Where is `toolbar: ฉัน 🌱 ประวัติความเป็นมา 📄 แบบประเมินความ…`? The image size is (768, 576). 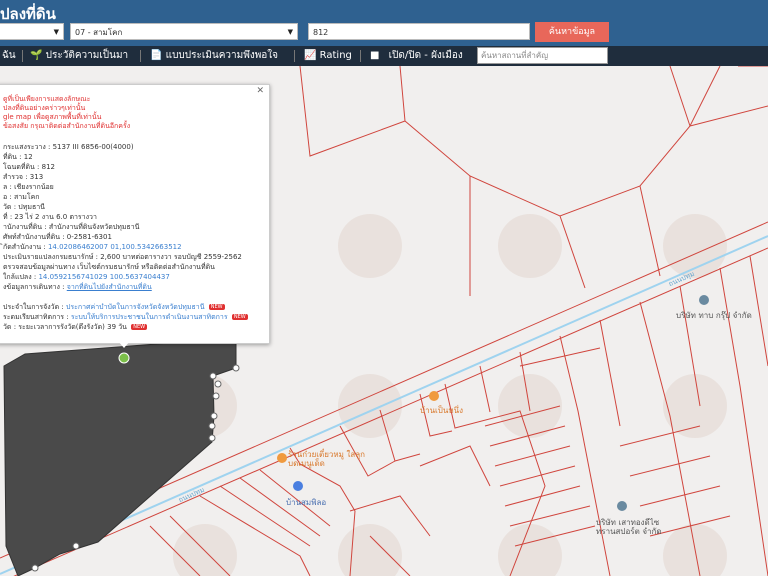
toolbar: ฉัน 🌱 ประวัติความเป็นมา 📄 แบบประเมินความ… is located at coordinates (384, 56).